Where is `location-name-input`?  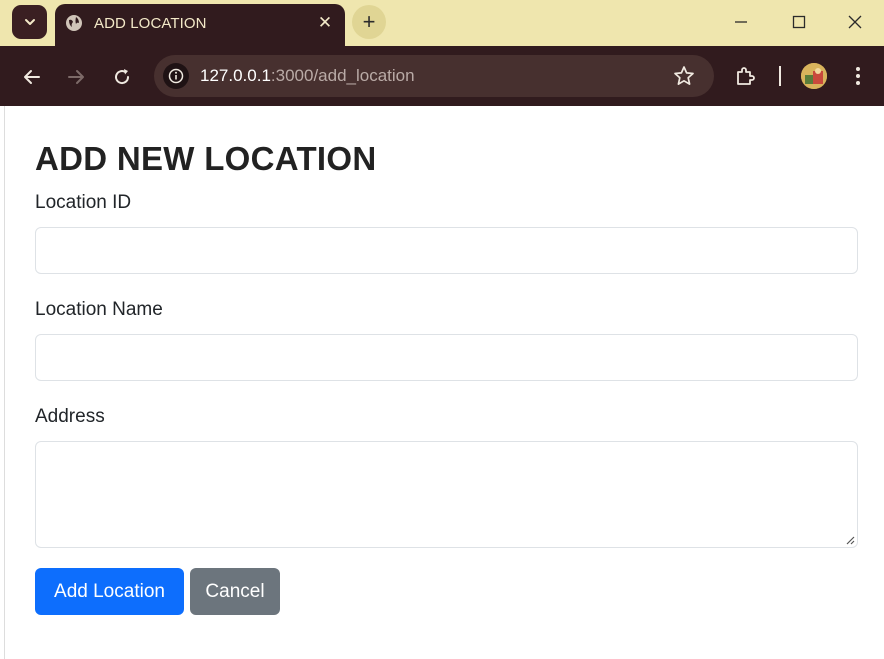 location-name-input is located at coordinates (446, 357).